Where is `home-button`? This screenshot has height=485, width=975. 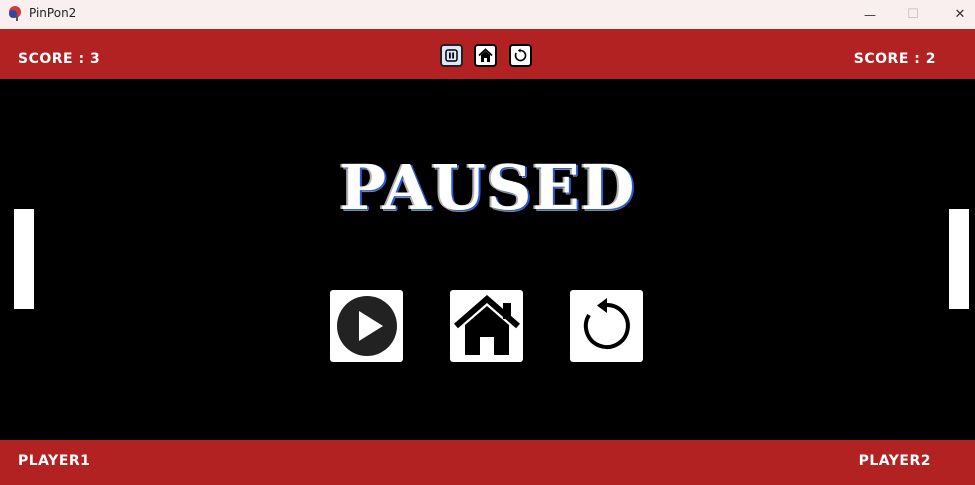 home-button is located at coordinates (485, 55).